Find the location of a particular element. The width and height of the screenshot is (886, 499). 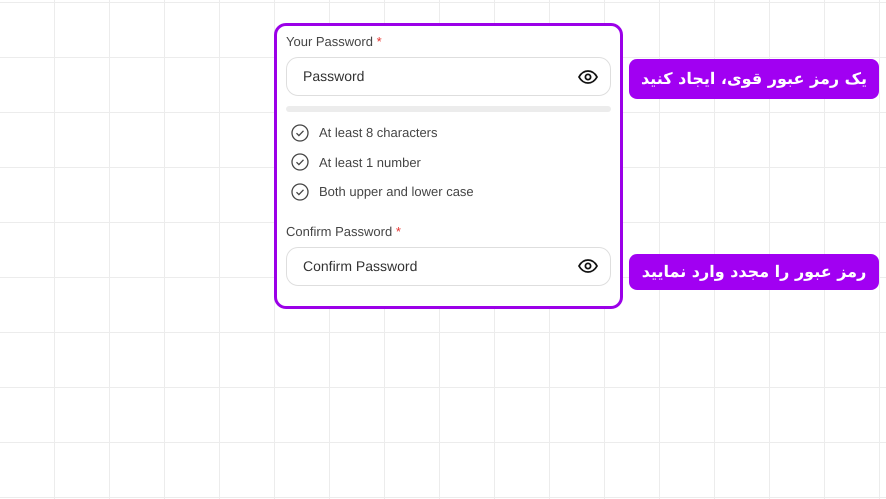

annotation-label: رمز عبور را مجدد وارد نمایید is located at coordinates (754, 272).